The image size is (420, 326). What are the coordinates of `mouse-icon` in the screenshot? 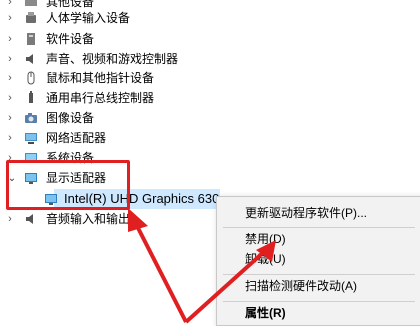 It's located at (31, 78).